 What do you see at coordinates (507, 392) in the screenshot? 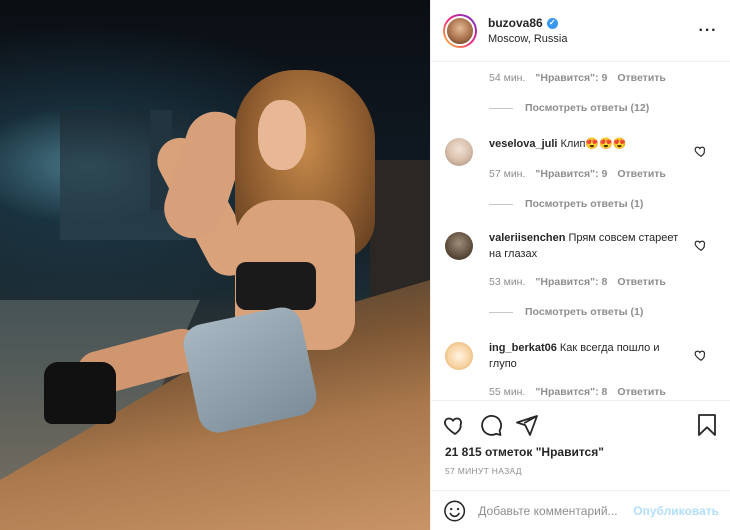
I see `comment-time: 55 мин.` at bounding box center [507, 392].